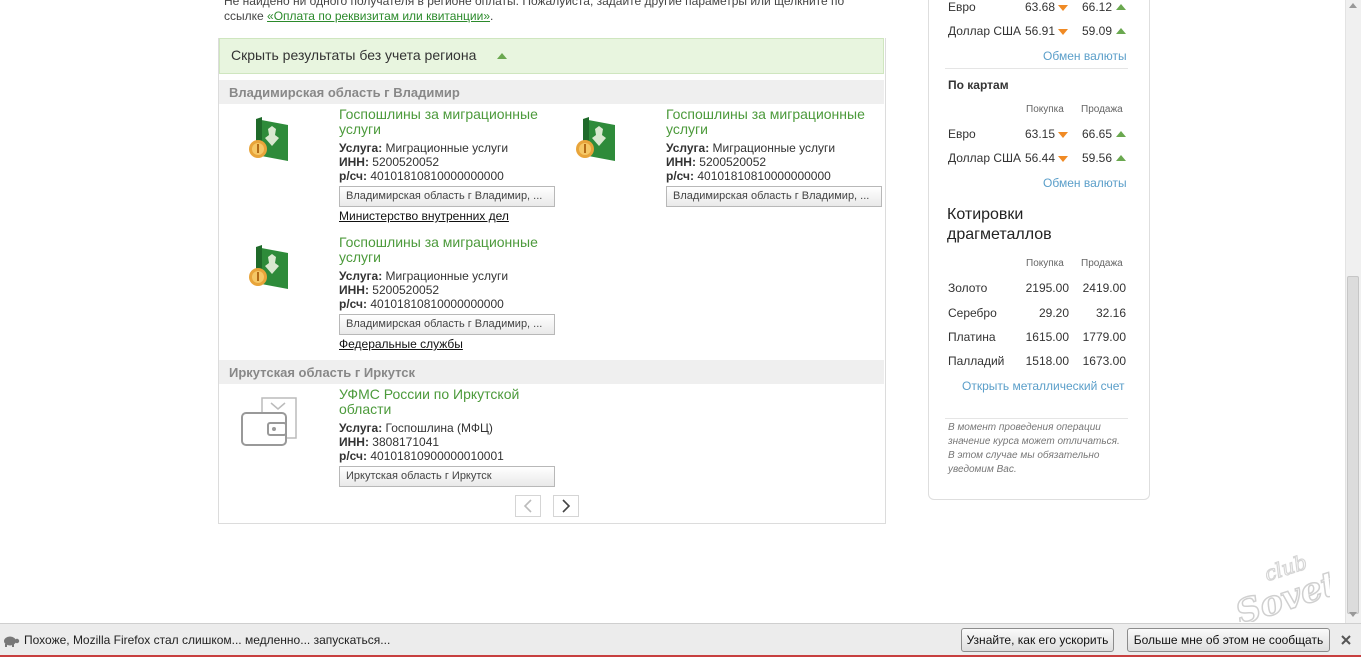  What do you see at coordinates (322, 372) in the screenshot?
I see `region-name: Иркутская область г Иркутск` at bounding box center [322, 372].